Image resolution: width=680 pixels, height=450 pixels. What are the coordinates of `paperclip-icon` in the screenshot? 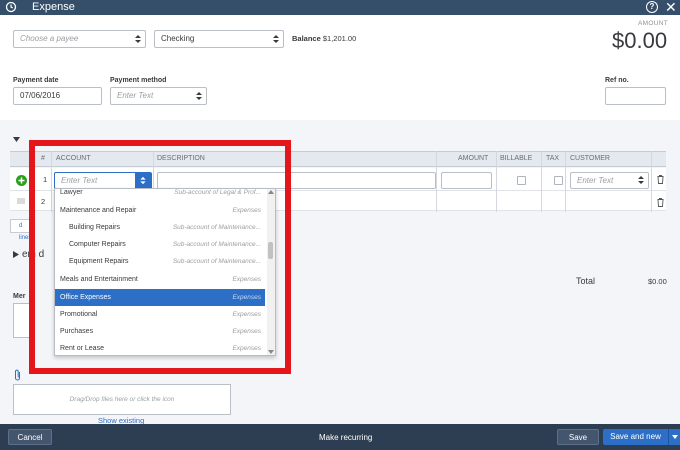 It's located at (18, 375).